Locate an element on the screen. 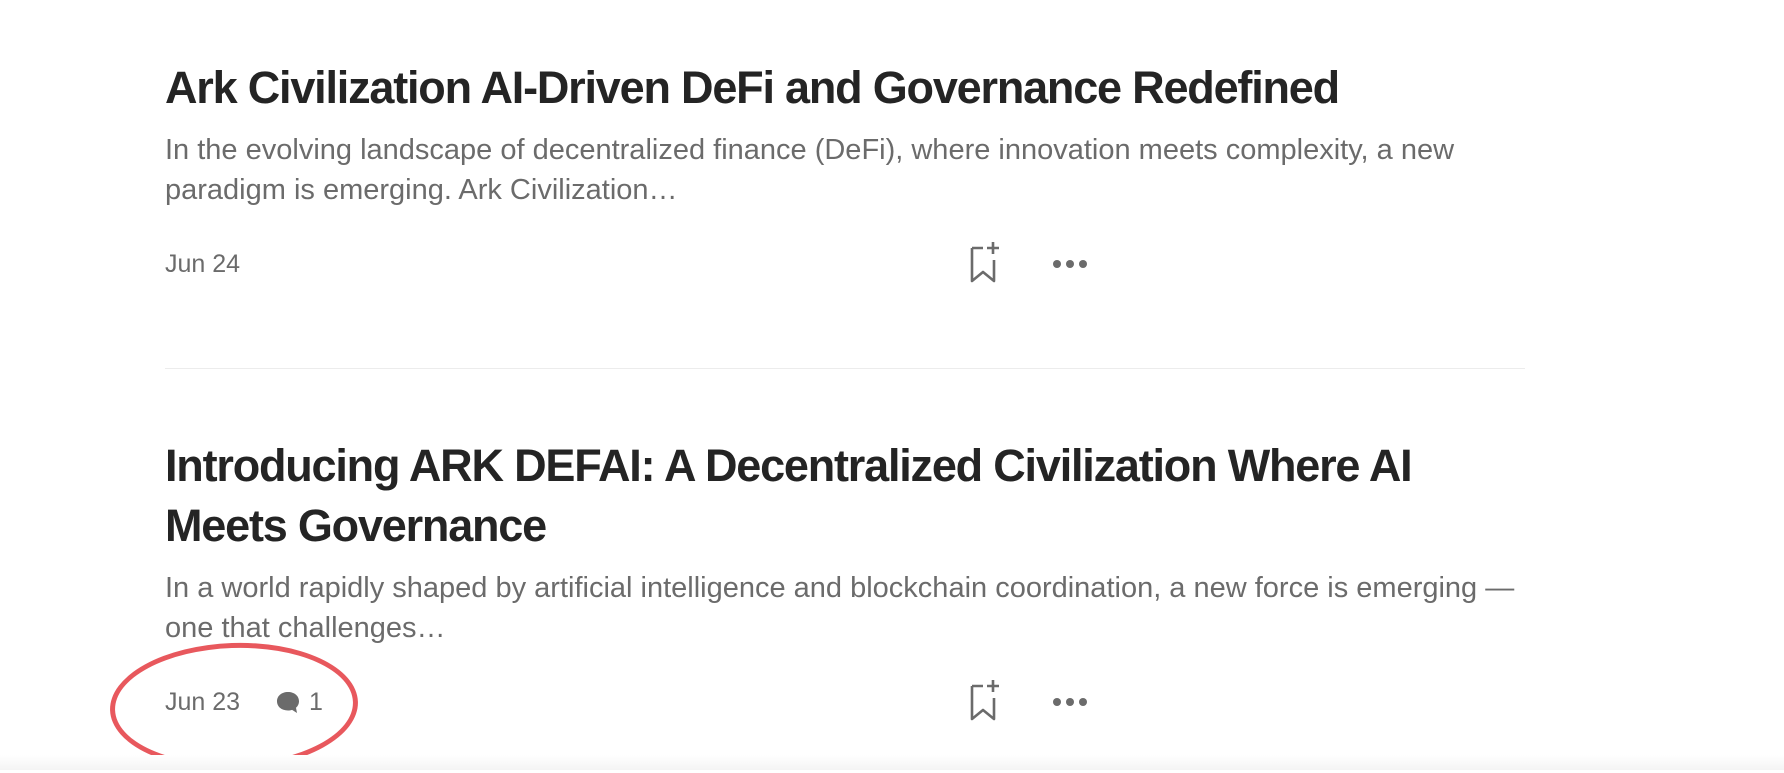 The height and width of the screenshot is (773, 1784). comment-count: 1 is located at coordinates (299, 702).